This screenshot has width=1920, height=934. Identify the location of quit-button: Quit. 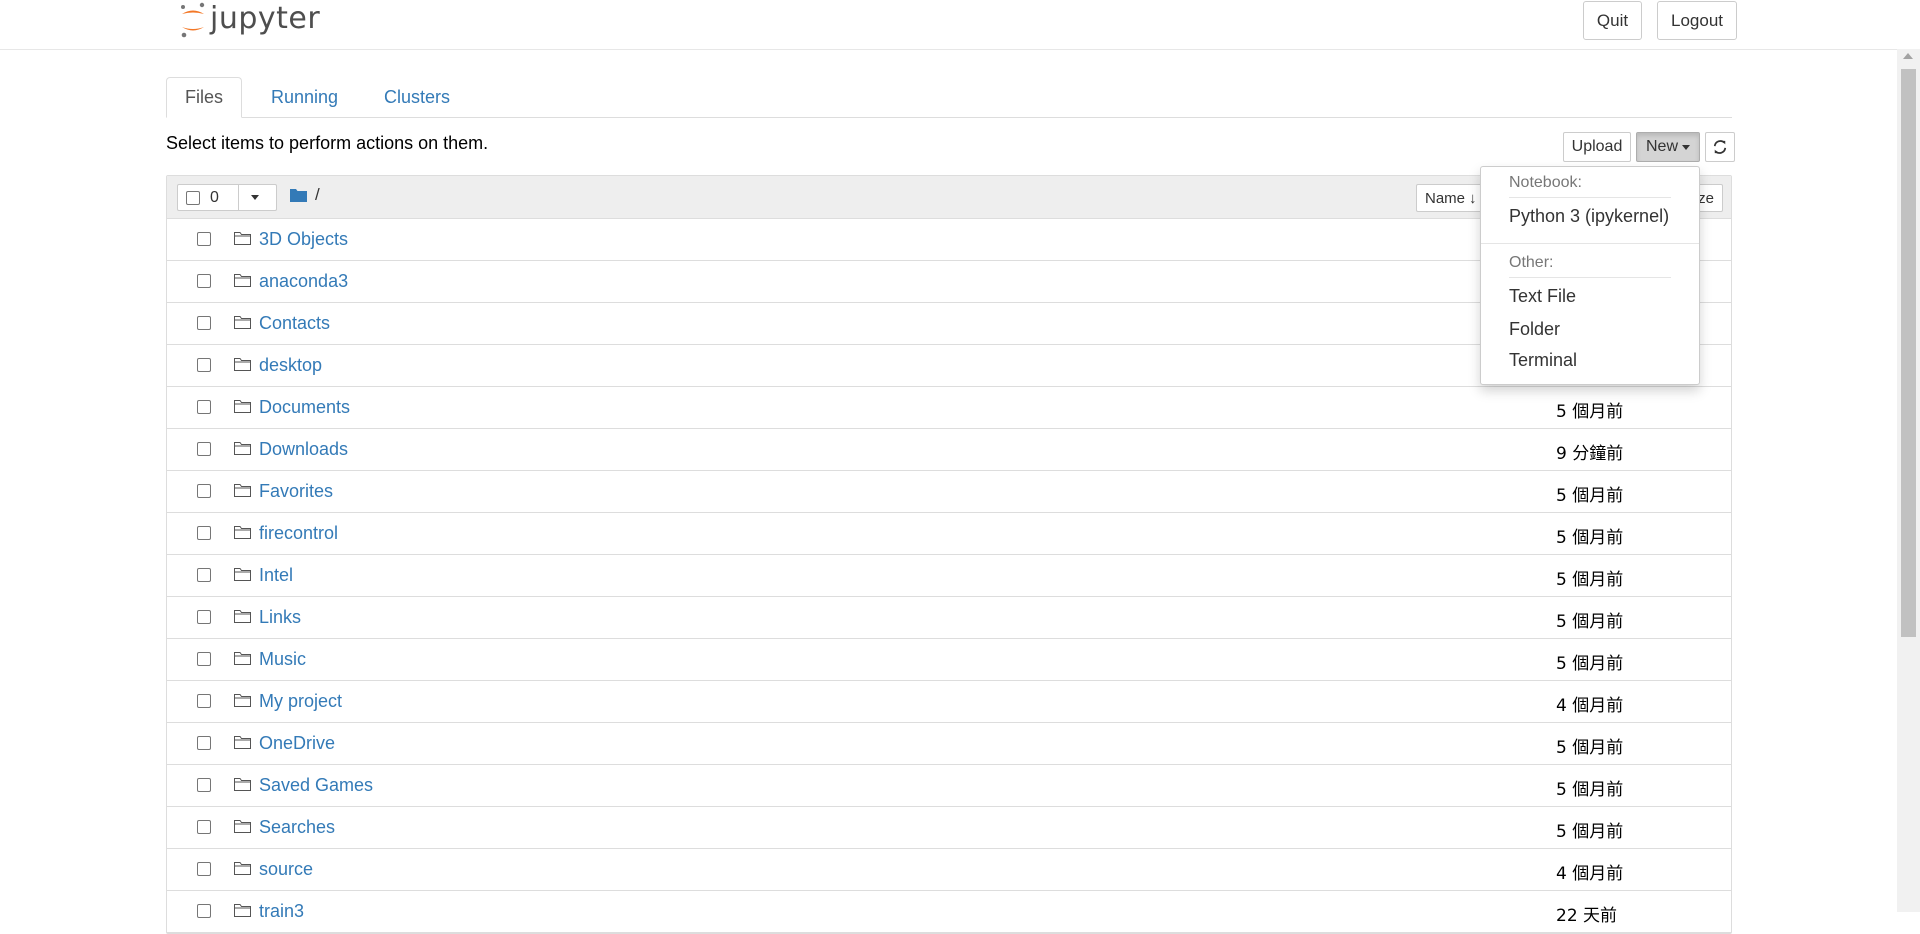
(1612, 20).